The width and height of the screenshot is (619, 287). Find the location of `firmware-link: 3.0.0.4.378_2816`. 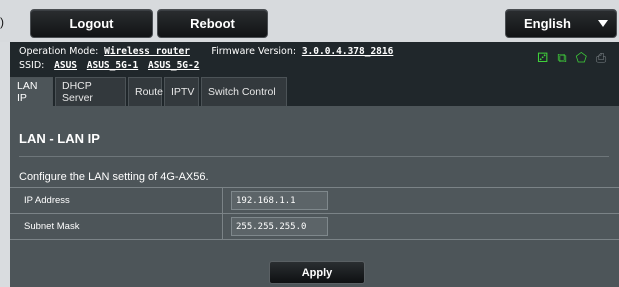

firmware-link: 3.0.0.4.378_2816 is located at coordinates (348, 51).